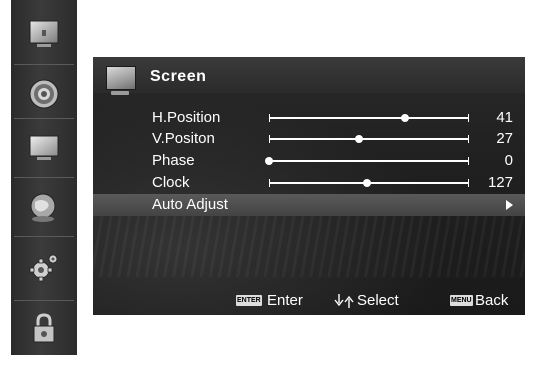 This screenshot has height=365, width=534. Describe the element at coordinates (461, 300) in the screenshot. I see `menu-key-badge: MENU` at that location.